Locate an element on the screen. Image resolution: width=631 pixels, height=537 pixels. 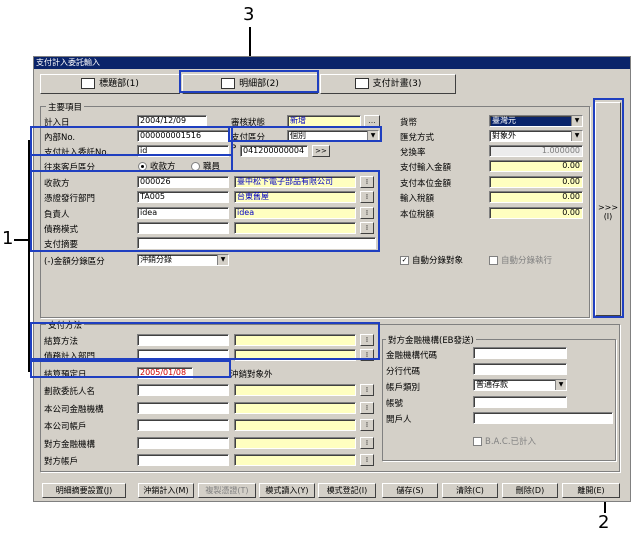
company-bank-name-field is located at coordinates (295, 408).